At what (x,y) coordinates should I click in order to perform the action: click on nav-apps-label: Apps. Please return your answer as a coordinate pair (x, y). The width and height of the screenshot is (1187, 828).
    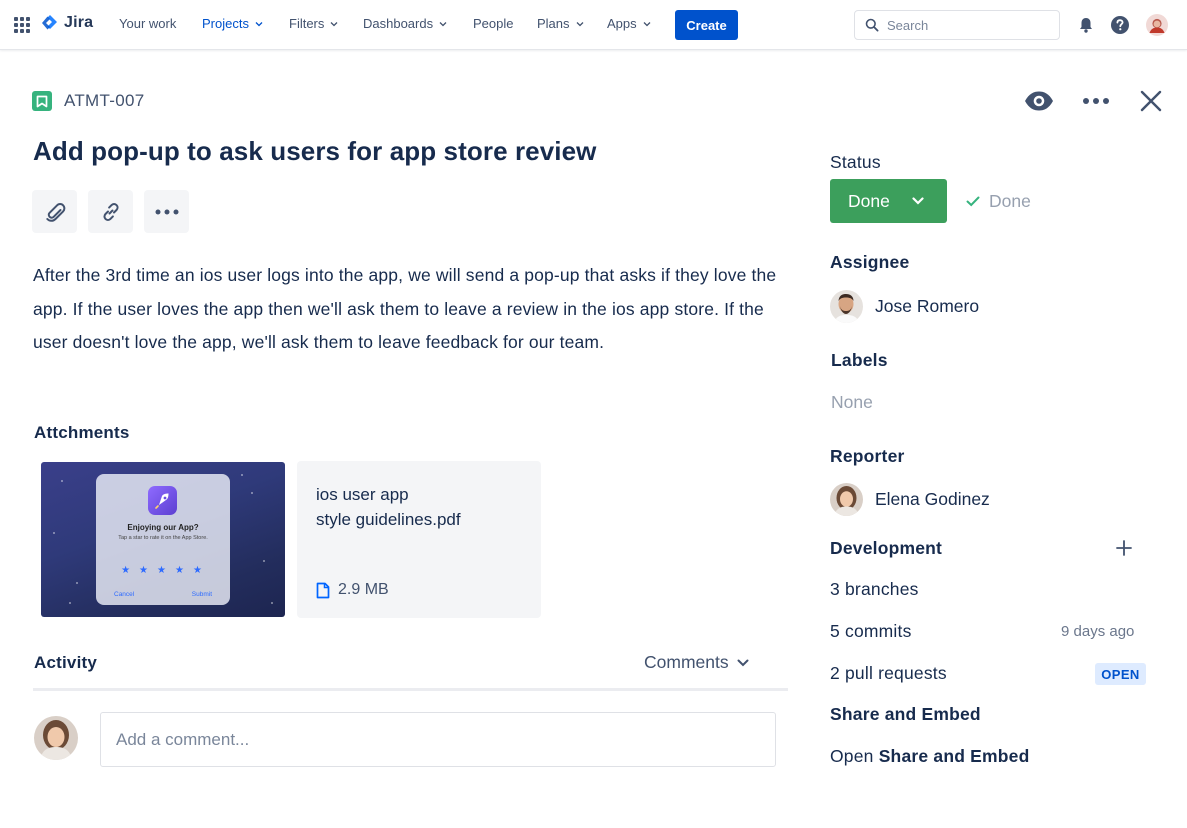
    Looking at the image, I should click on (622, 23).